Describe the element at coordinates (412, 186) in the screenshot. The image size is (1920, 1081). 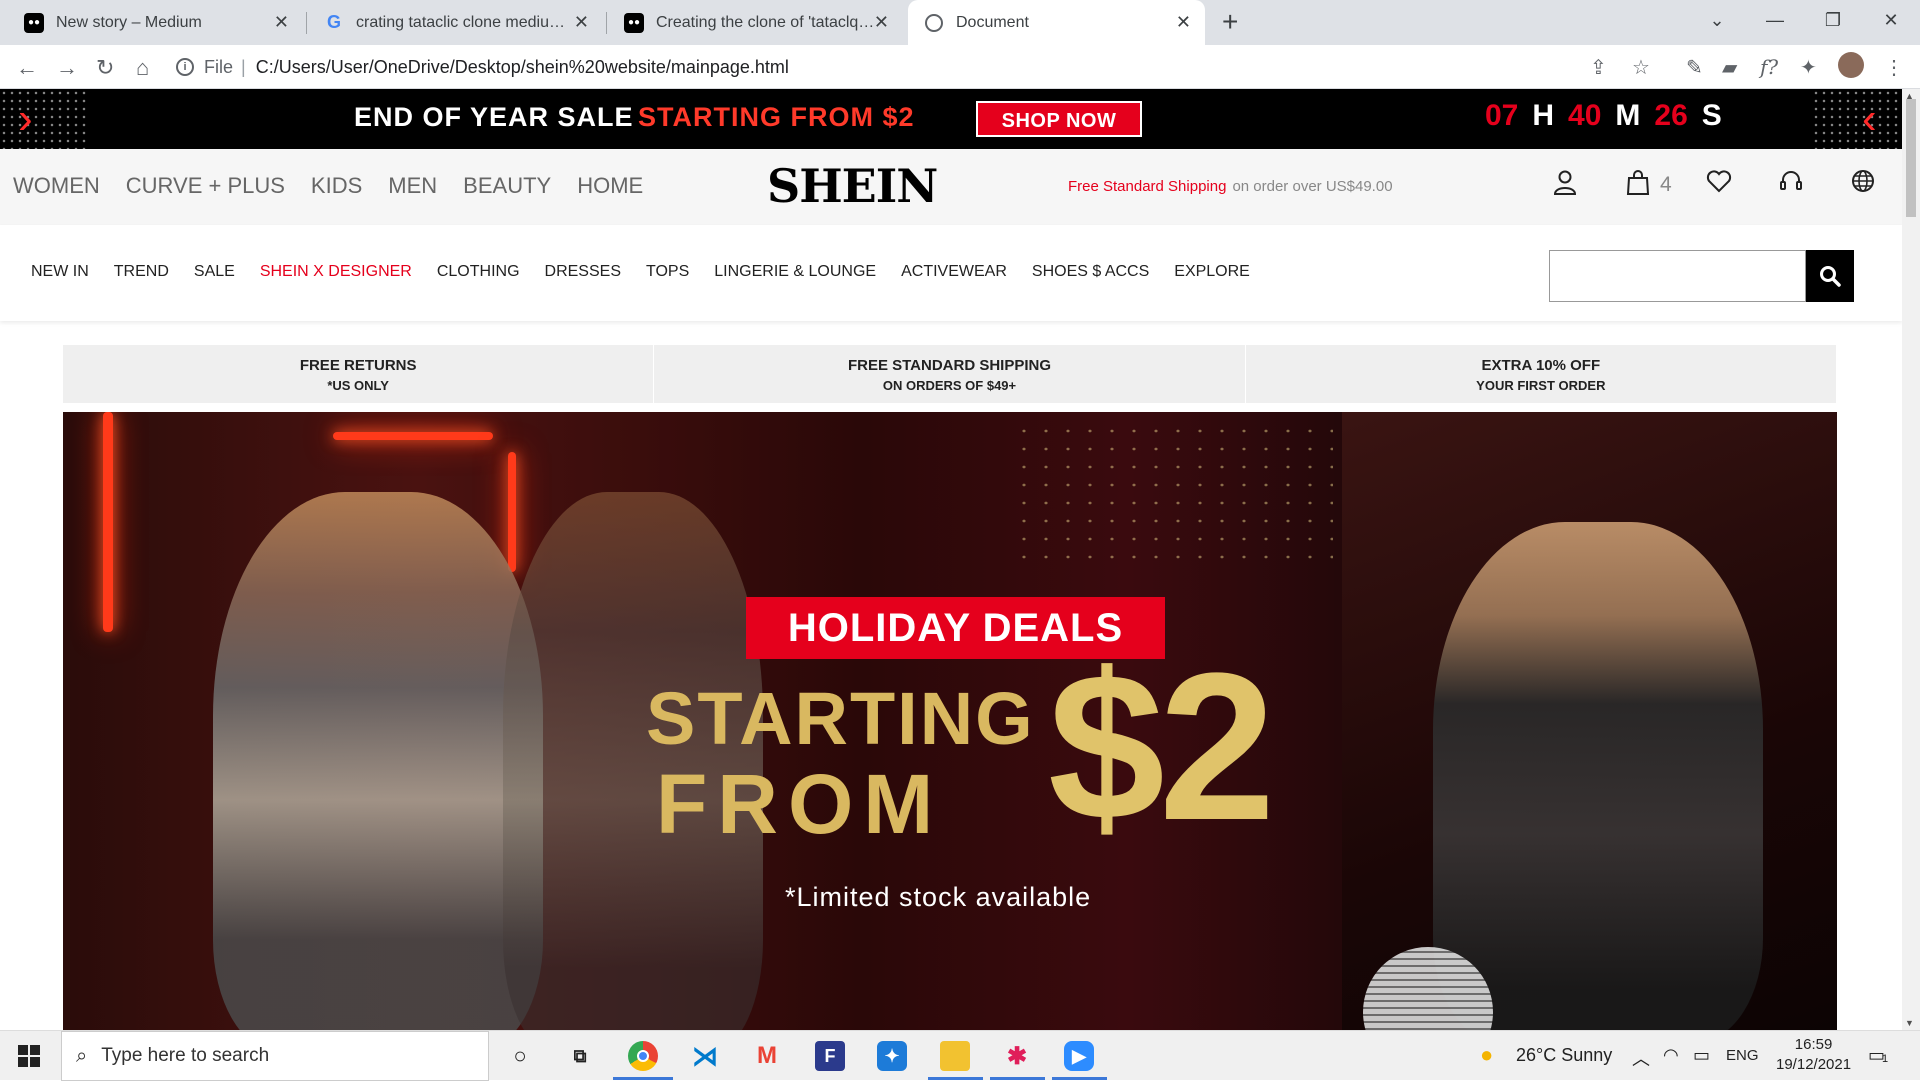
I see `category-men: MEN` at that location.